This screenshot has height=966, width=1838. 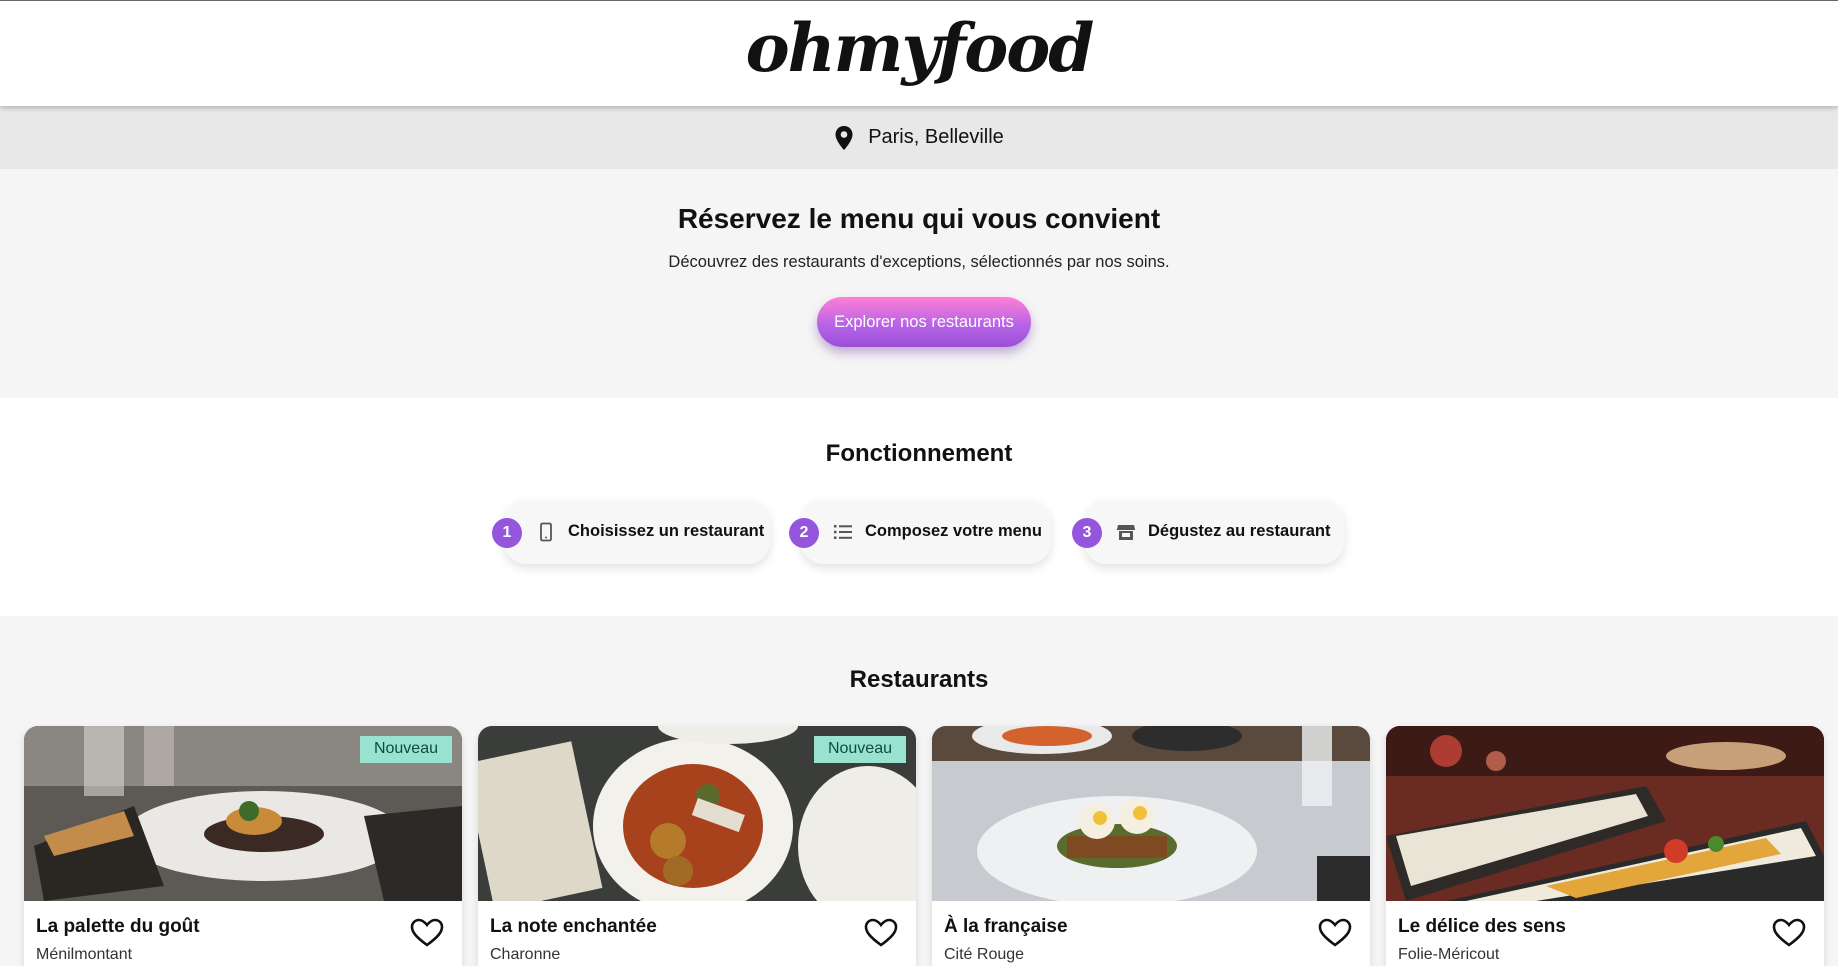 What do you see at coordinates (1087, 533) in the screenshot?
I see `step-number: 3` at bounding box center [1087, 533].